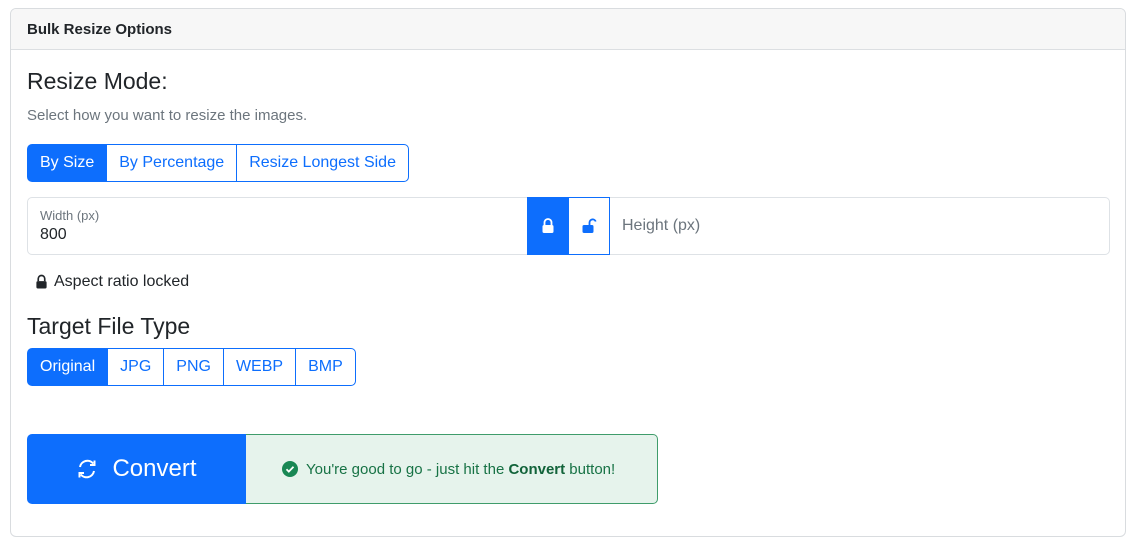 This screenshot has width=1138, height=548. I want to click on dimensions-input-group: Width (px) 800 Height (px), so click(568, 226).